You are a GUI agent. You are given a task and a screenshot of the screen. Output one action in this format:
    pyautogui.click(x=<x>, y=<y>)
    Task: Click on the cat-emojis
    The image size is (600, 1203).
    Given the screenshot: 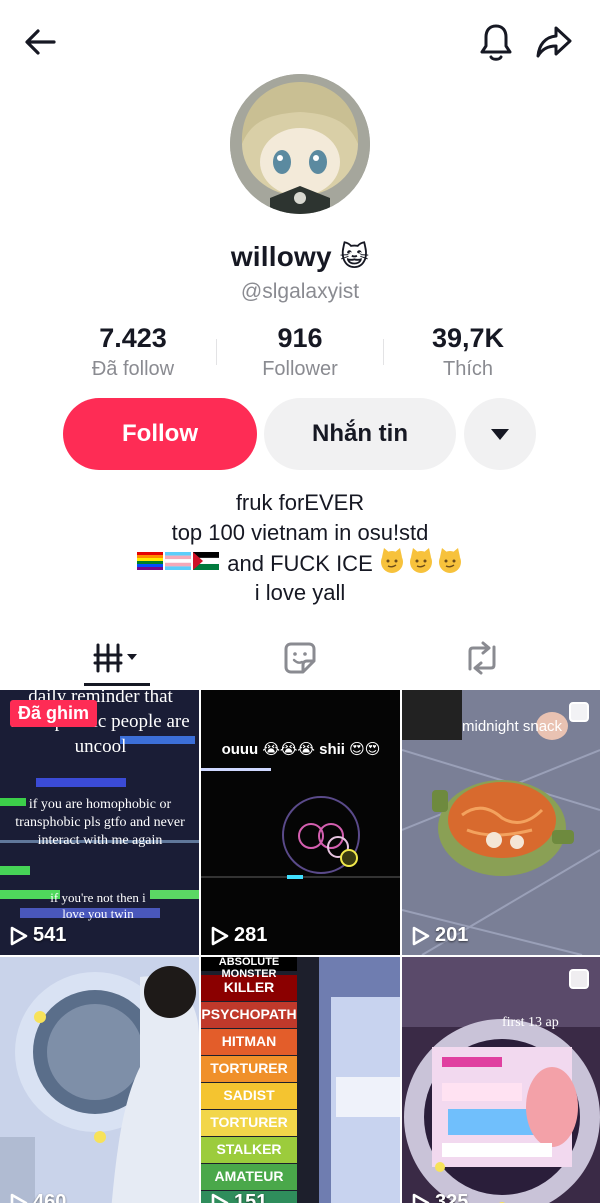 What is the action you would take?
    pyautogui.click(x=421, y=565)
    